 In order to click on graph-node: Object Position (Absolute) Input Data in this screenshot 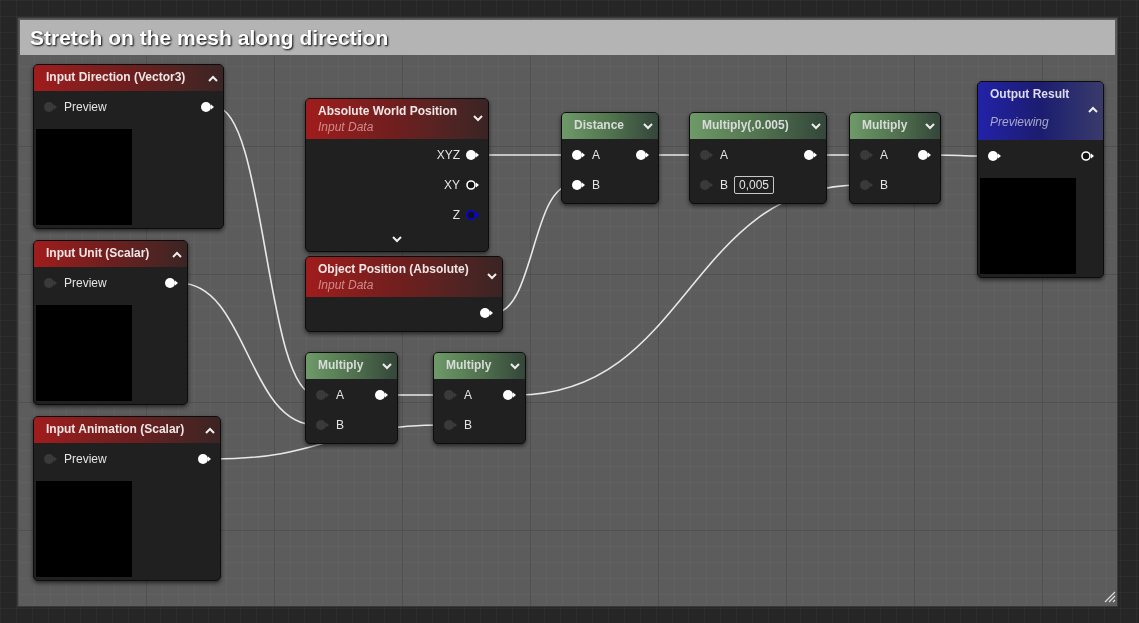, I will do `click(404, 294)`.